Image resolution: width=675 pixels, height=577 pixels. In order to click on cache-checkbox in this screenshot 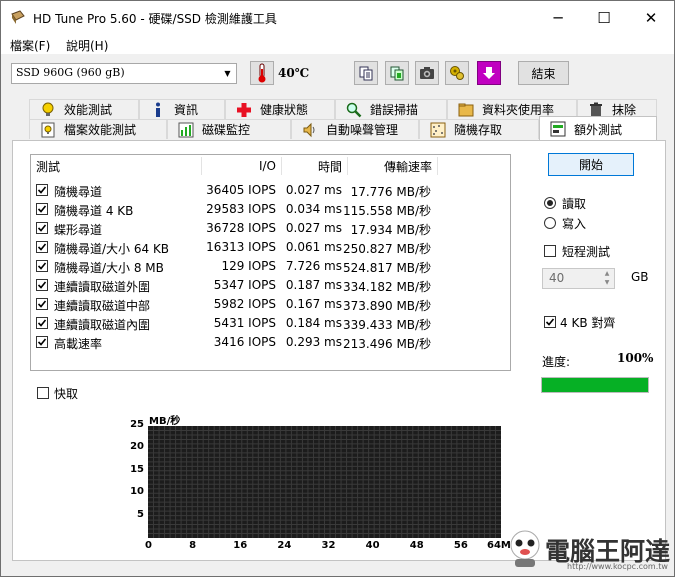, I will do `click(43, 393)`.